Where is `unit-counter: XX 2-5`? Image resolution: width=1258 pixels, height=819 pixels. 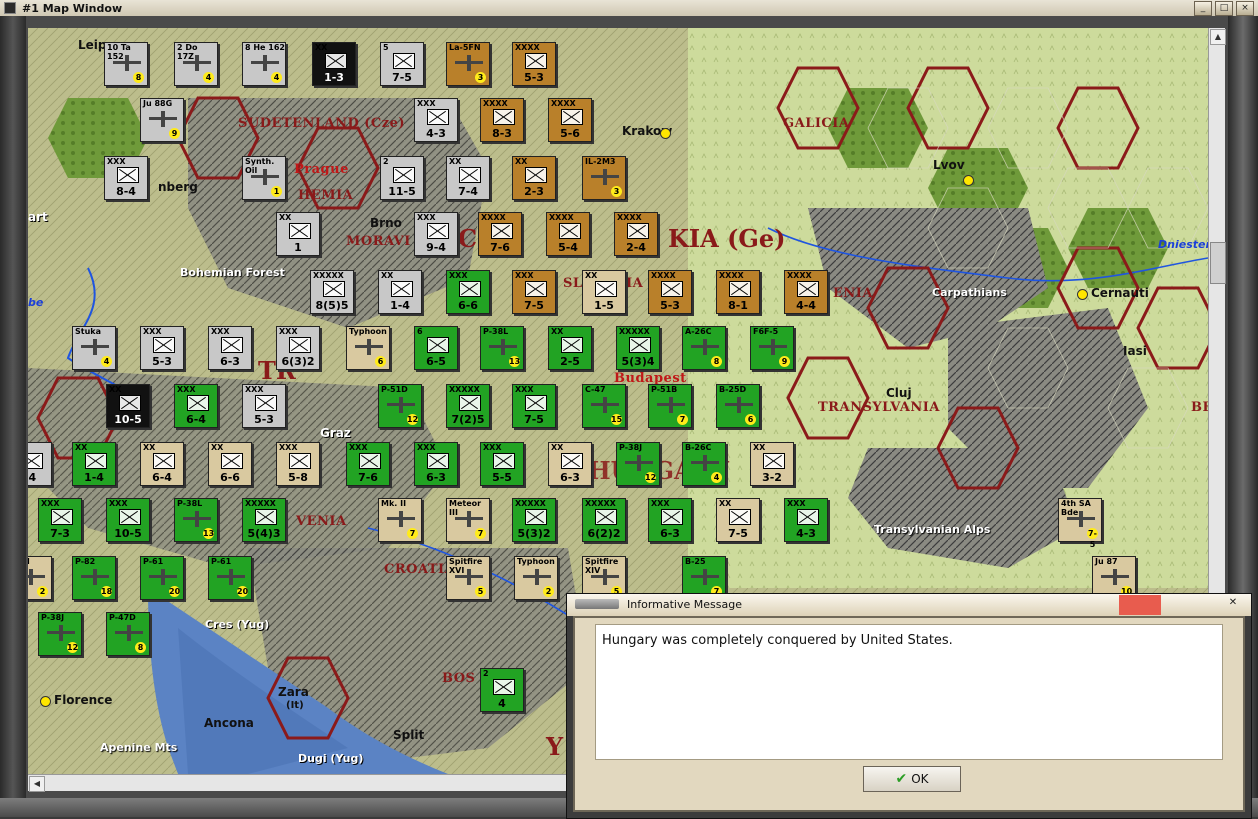 unit-counter: XX 2-5 is located at coordinates (570, 348).